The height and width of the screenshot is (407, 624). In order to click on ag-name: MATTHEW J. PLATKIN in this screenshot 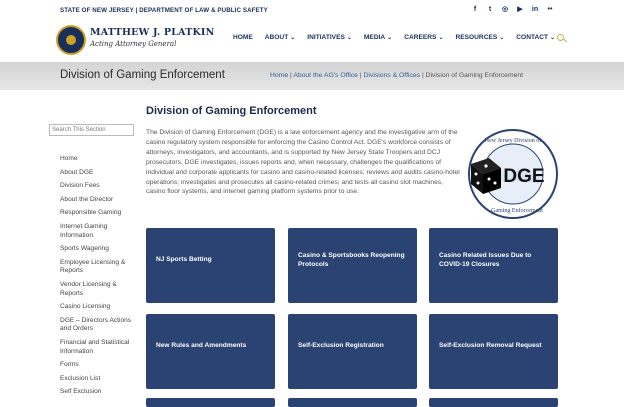, I will do `click(152, 32)`.